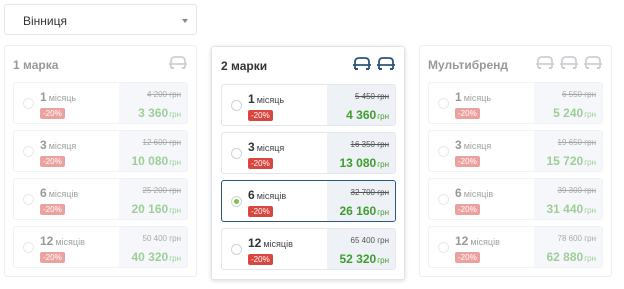 The image size is (624, 289). I want to click on plan-option: 6 місяців -20% 25 200 грн 20 160грн, so click(100, 199).